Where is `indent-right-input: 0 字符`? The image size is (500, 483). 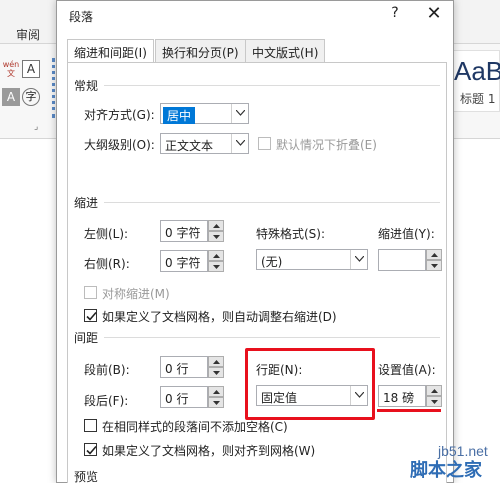
indent-right-input: 0 字符 is located at coordinates (184, 261).